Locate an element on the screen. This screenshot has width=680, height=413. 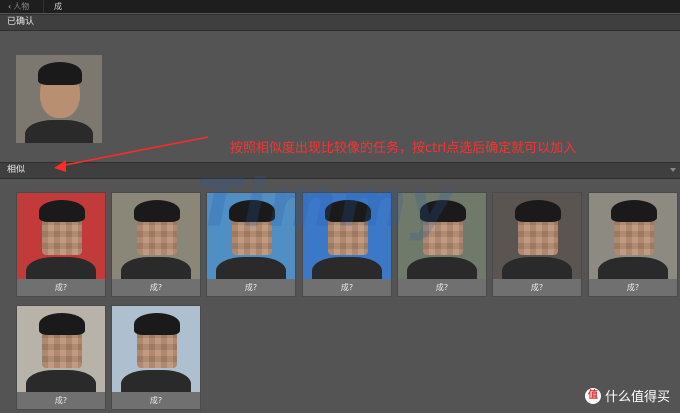
confirmed-face-thumbnail is located at coordinates (59, 99).